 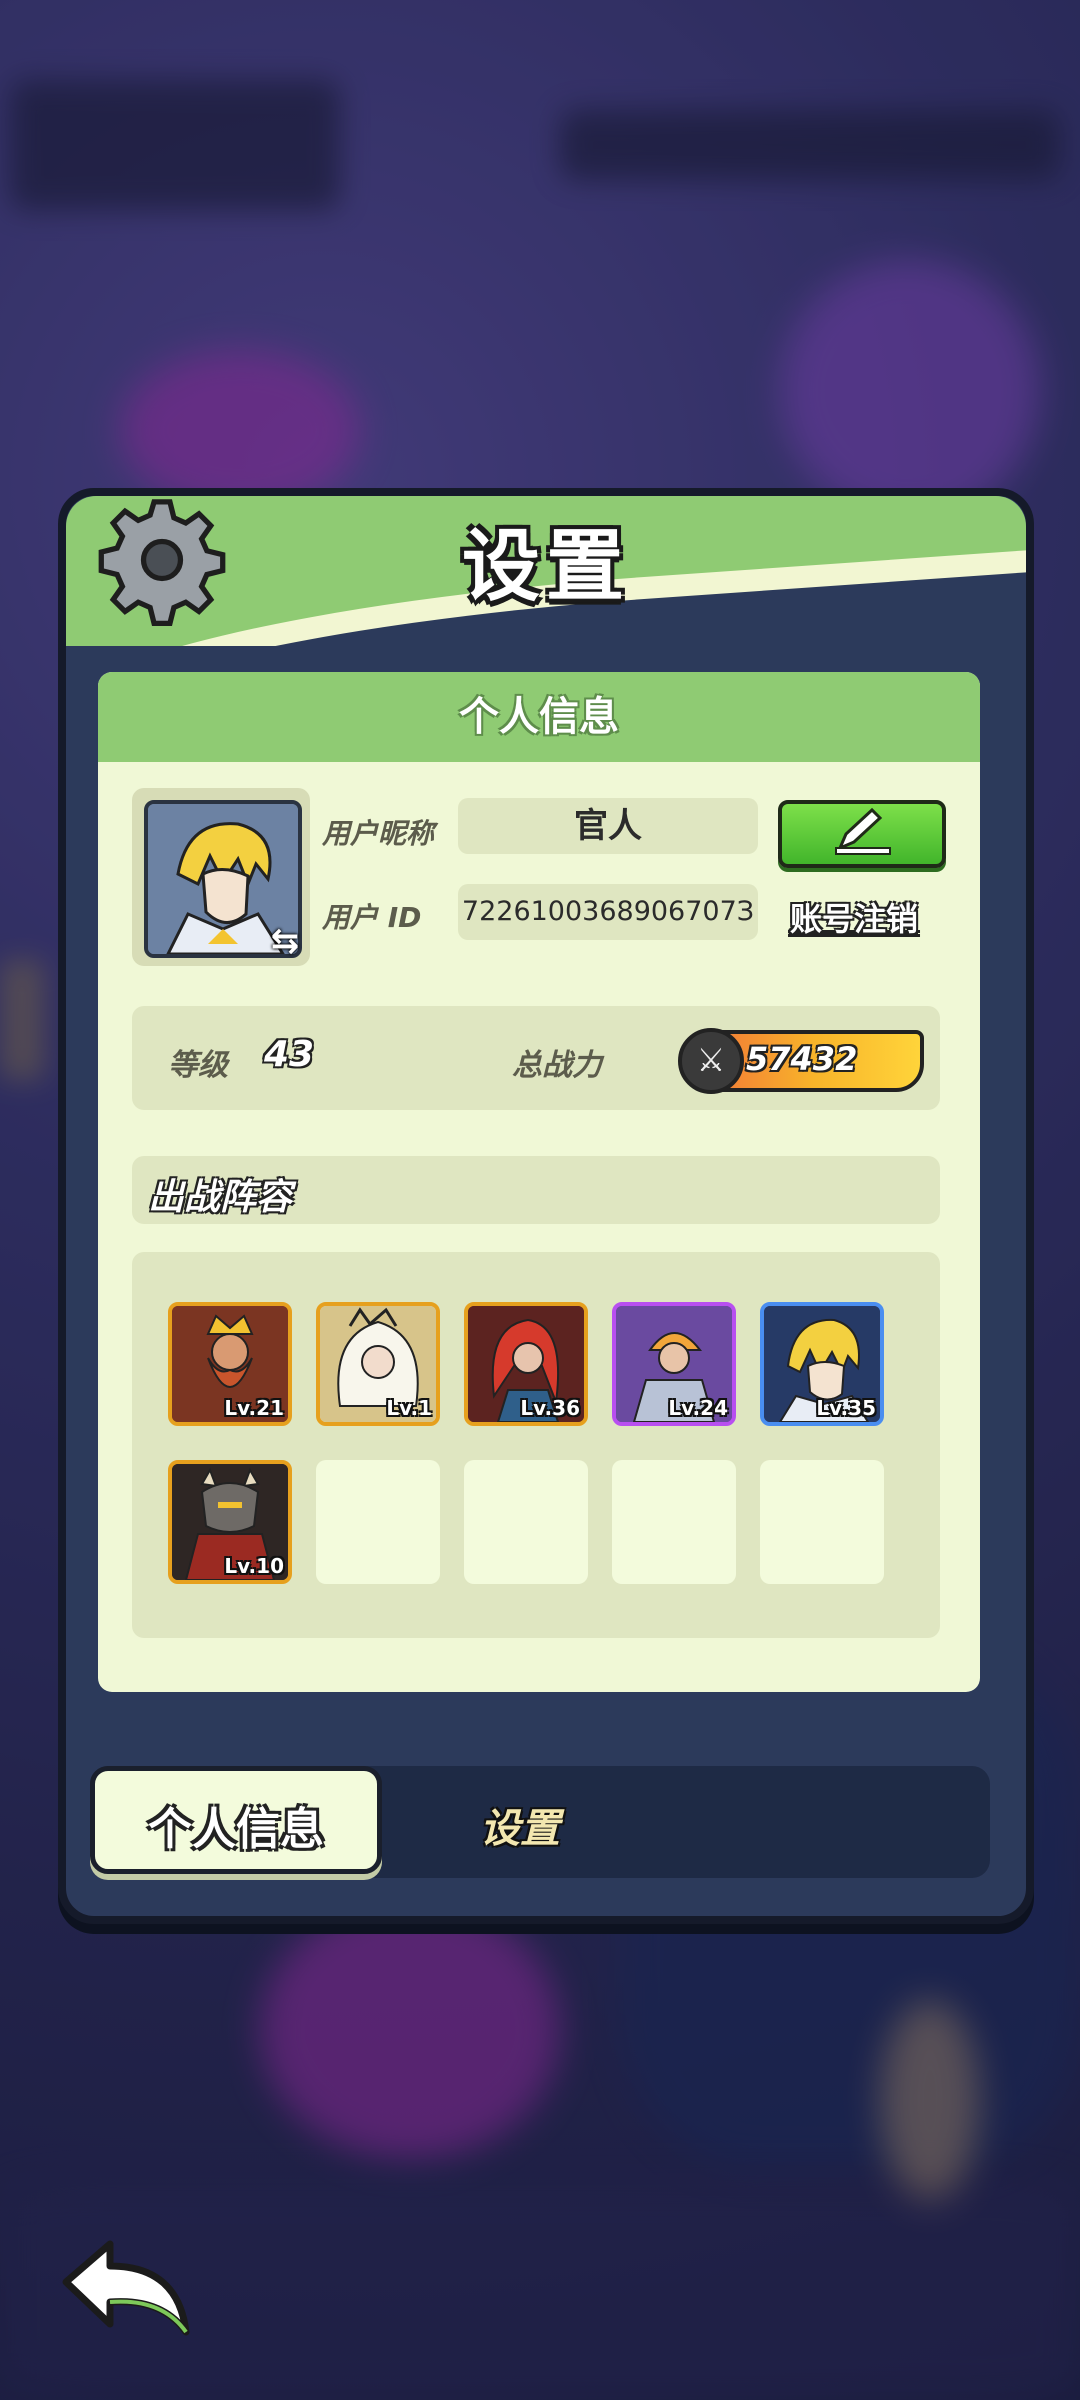 I want to click on nickname-field: 官人, so click(x=608, y=826).